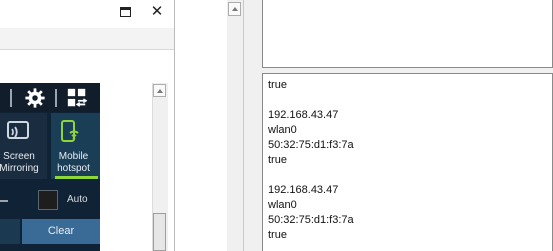  What do you see at coordinates (235, 125) in the screenshot?
I see `vertical-scrollbar` at bounding box center [235, 125].